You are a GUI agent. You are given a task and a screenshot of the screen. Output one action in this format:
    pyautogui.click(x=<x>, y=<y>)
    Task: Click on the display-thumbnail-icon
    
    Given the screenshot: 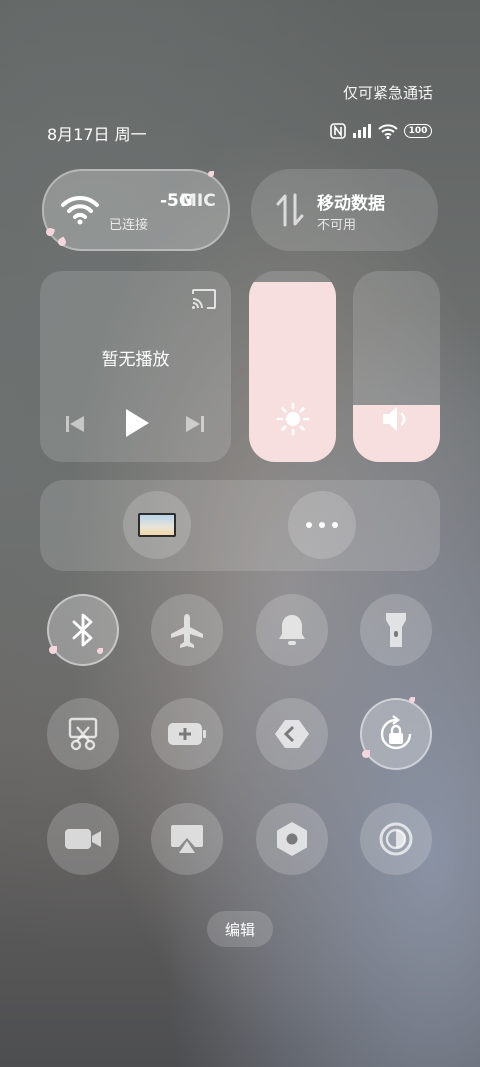 What is the action you would take?
    pyautogui.click(x=157, y=525)
    